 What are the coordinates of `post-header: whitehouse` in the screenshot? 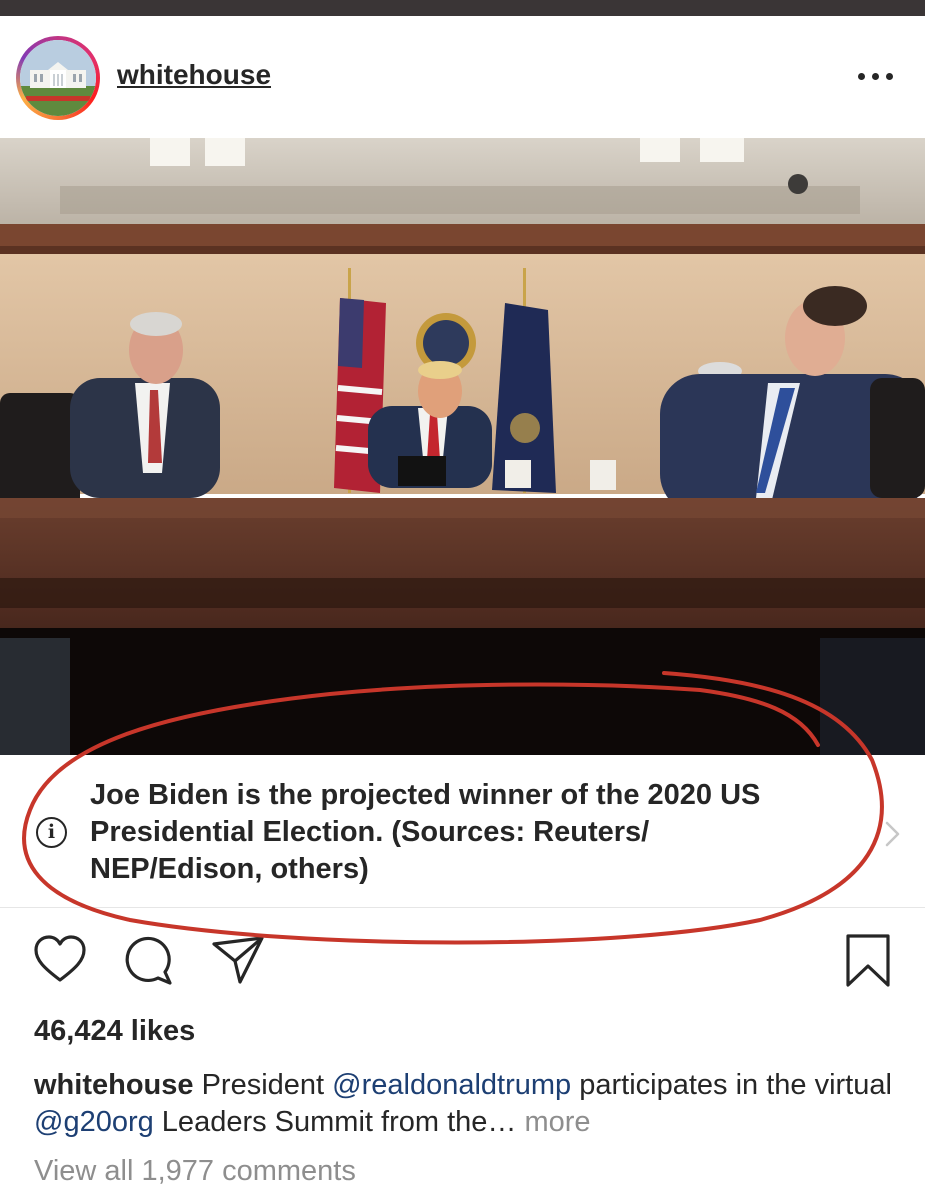 It's located at (462, 77).